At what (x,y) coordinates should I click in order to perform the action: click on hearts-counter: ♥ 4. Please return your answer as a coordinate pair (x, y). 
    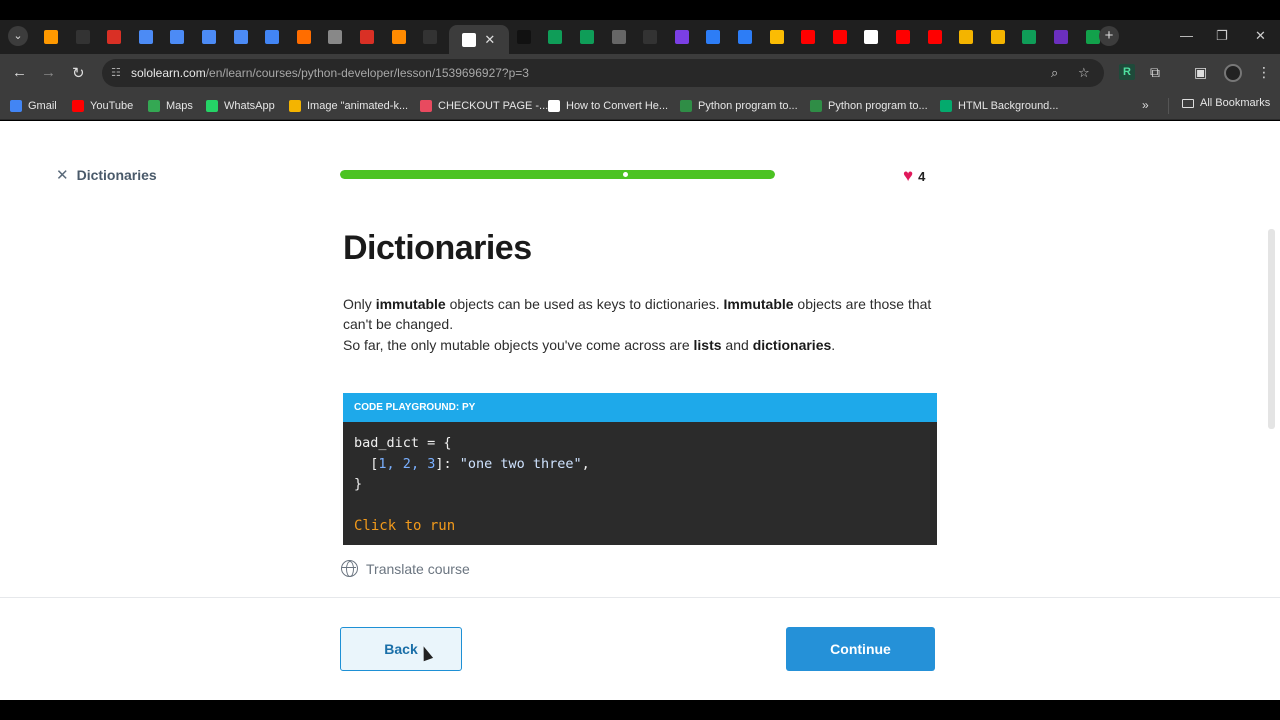
    Looking at the image, I should click on (914, 176).